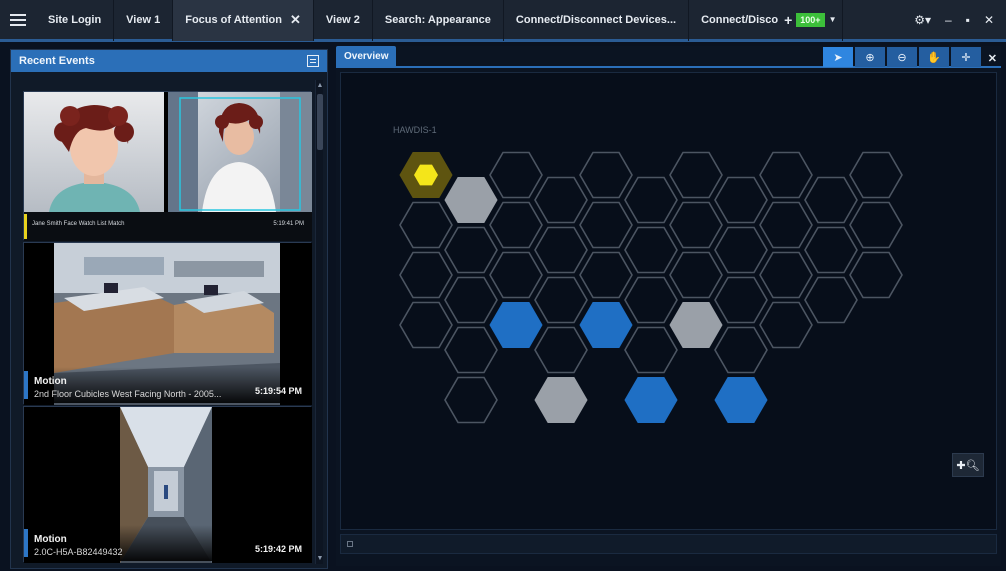  I want to click on close-icon: ✕, so click(989, 20).